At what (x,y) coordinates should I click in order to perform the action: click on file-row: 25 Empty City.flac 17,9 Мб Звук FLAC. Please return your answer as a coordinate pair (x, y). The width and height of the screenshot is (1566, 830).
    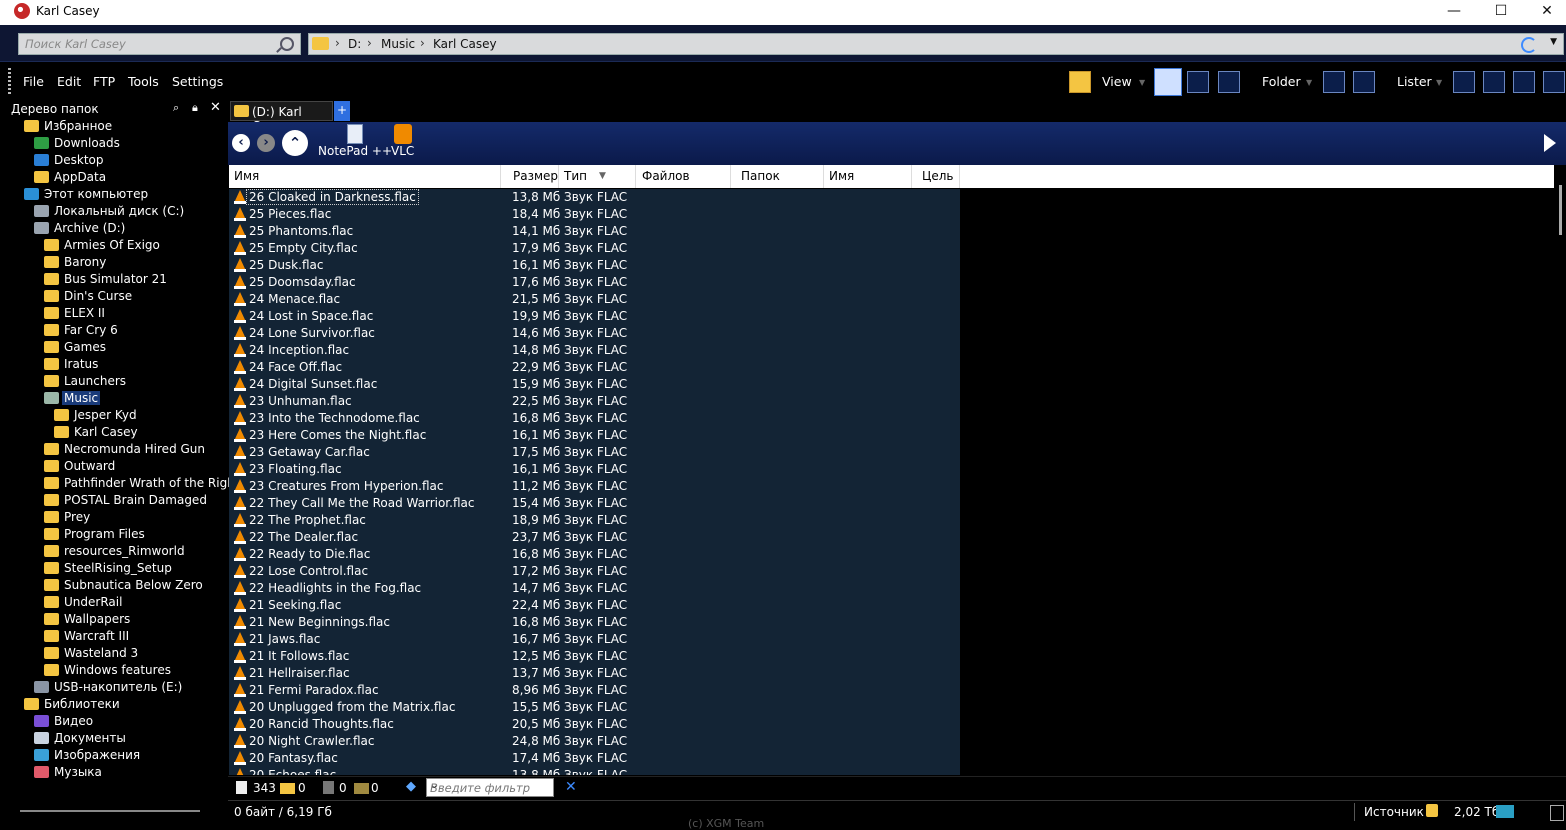
    Looking at the image, I should click on (594, 248).